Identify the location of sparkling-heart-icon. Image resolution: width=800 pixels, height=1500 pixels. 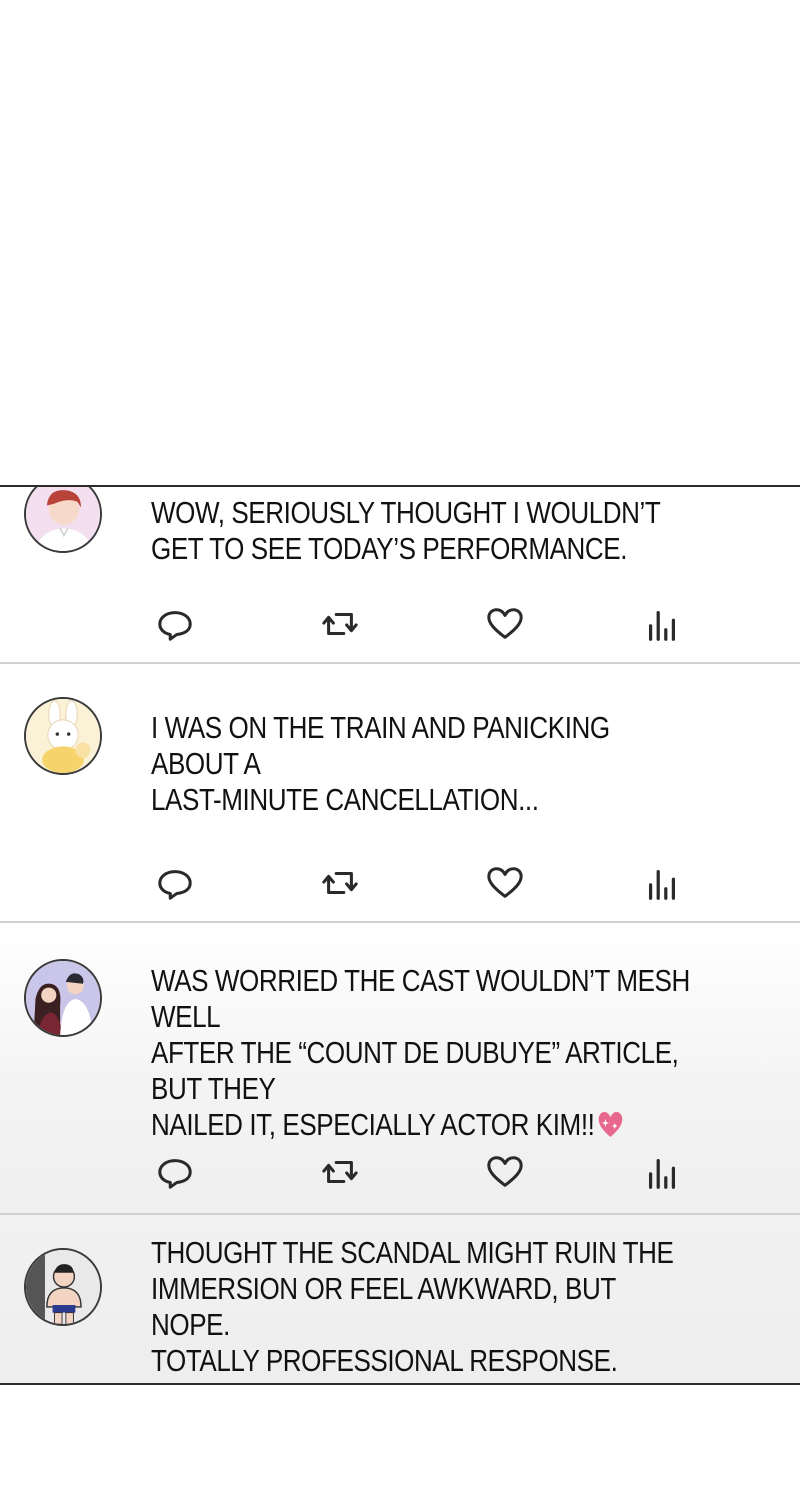
(610, 1124).